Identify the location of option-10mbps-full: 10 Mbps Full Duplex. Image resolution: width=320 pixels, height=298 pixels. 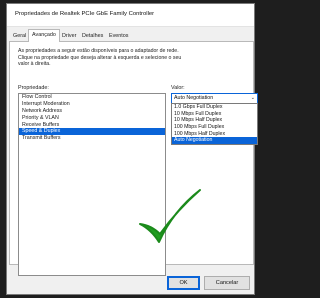
(214, 114).